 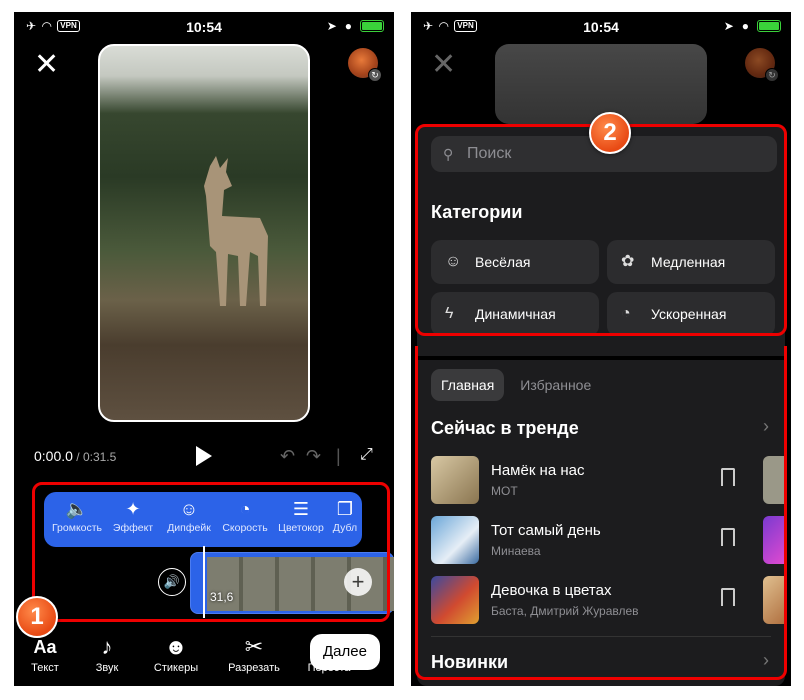 What do you see at coordinates (45, 659) in the screenshot?
I see `nav-text: Aa Текст` at bounding box center [45, 659].